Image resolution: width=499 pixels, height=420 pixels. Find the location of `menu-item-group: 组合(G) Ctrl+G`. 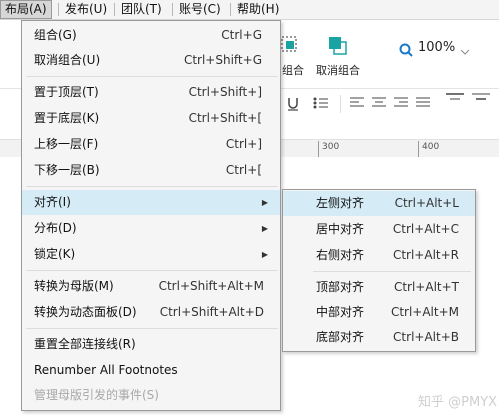

menu-item-group: 组合(G) Ctrl+G is located at coordinates (151, 35).